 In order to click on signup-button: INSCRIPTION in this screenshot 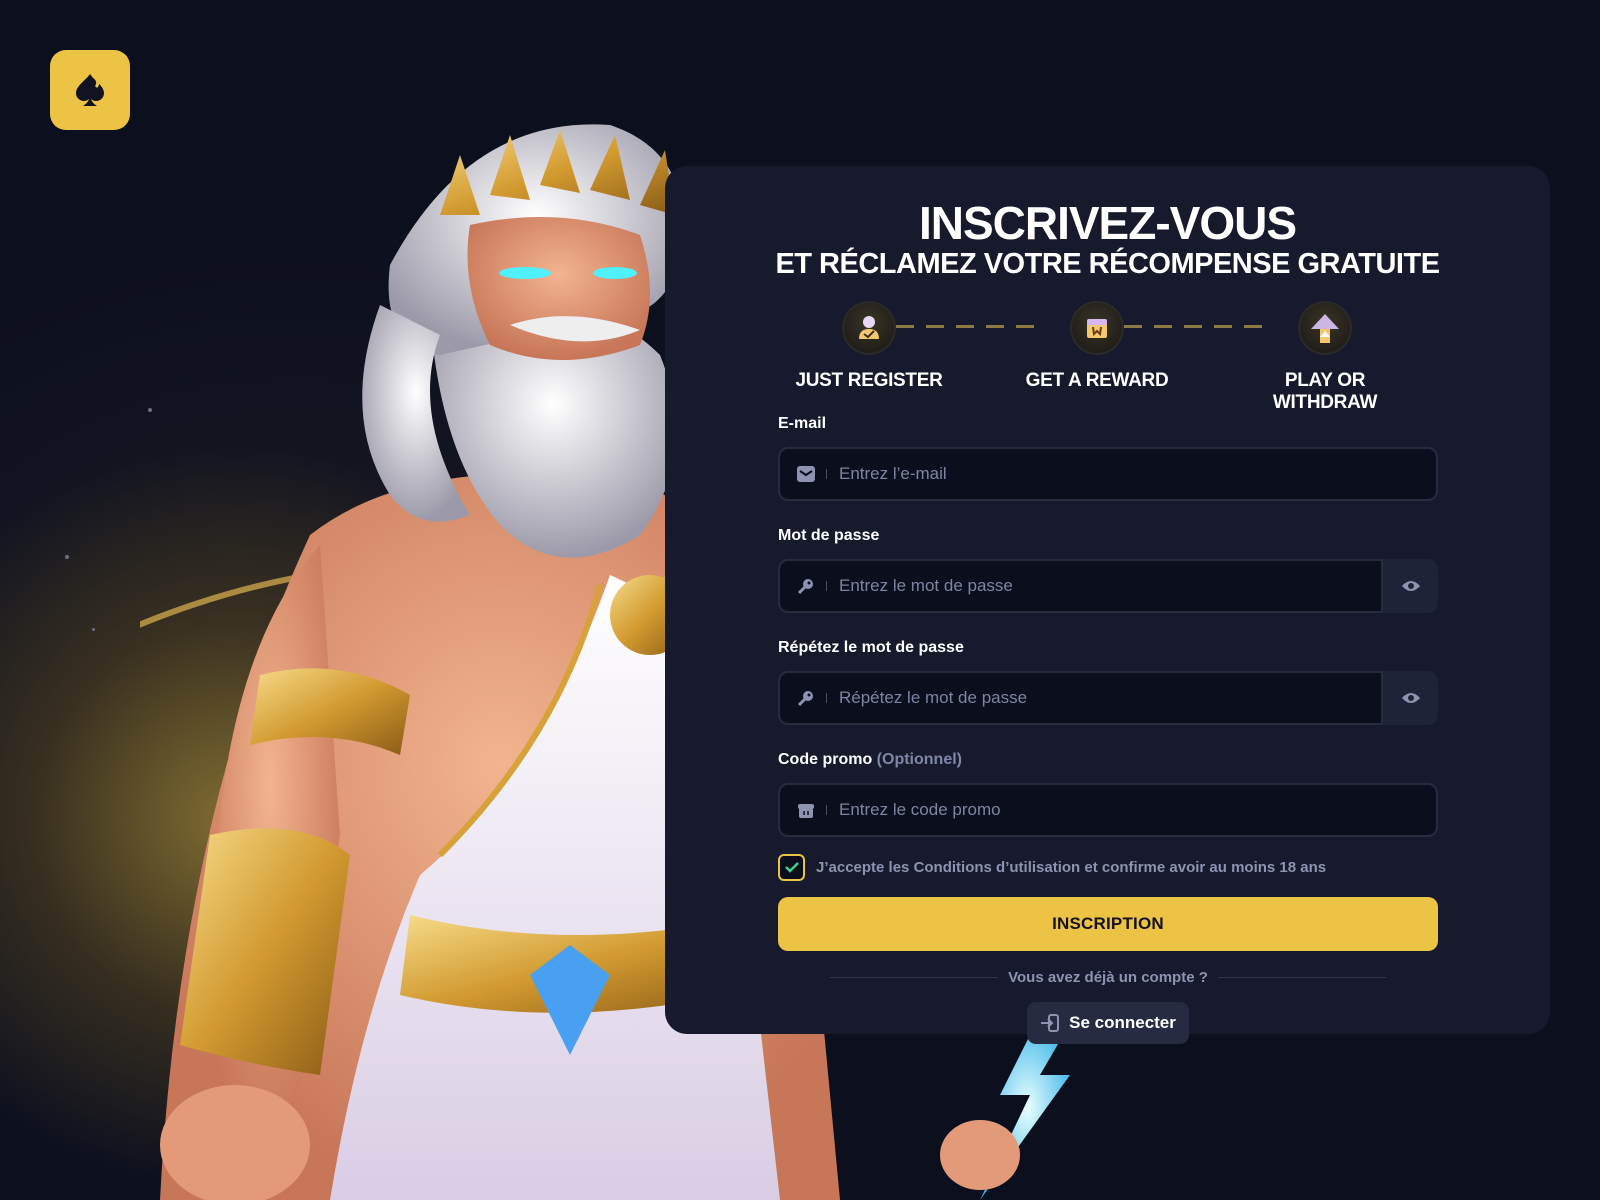, I will do `click(1108, 924)`.